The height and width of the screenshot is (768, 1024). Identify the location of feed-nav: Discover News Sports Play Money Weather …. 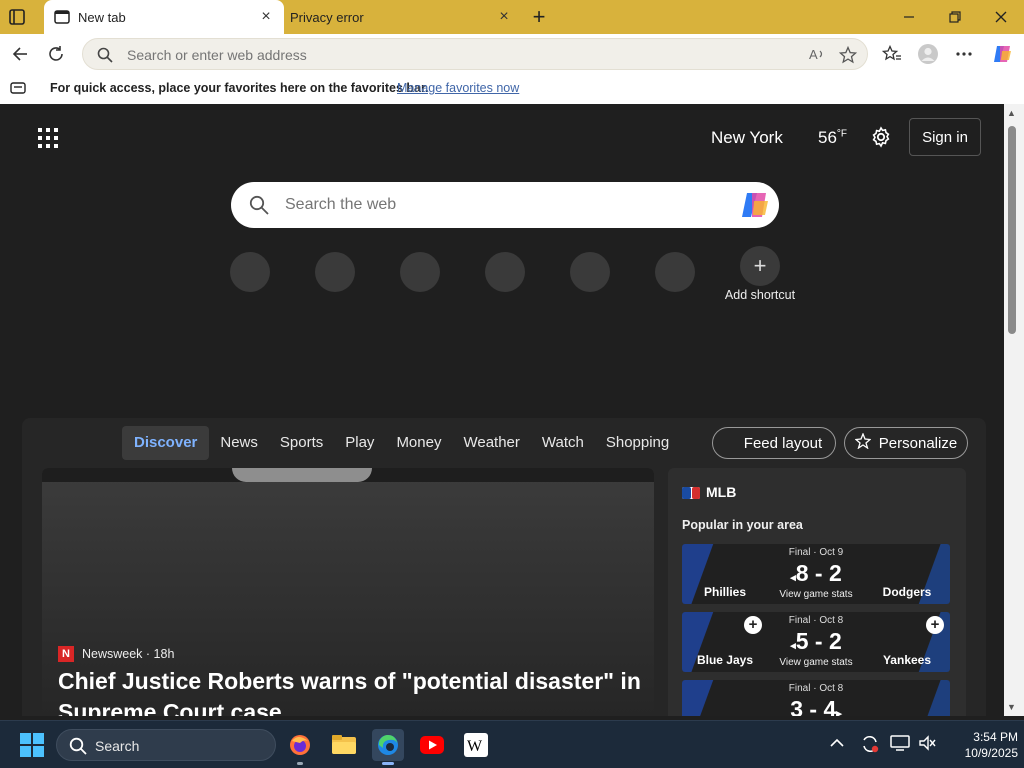
(401, 443).